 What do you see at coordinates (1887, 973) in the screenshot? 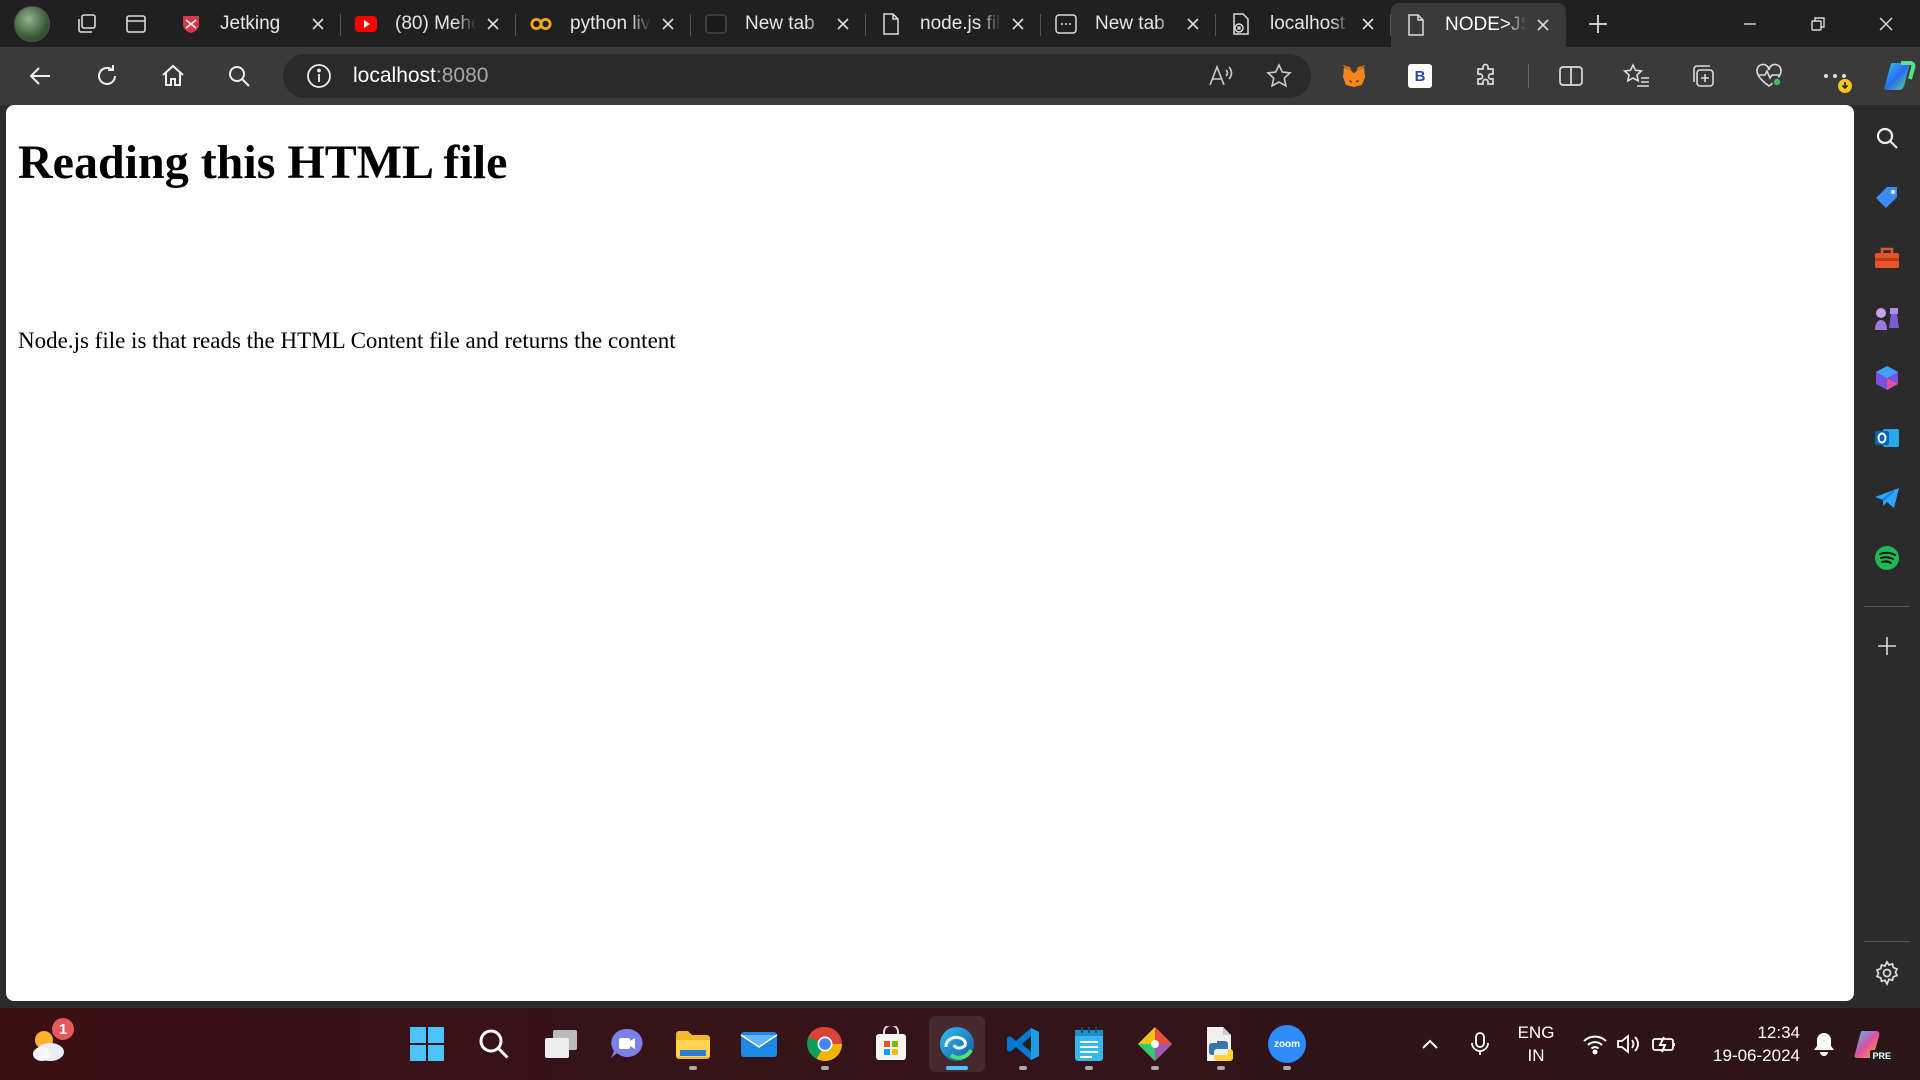
I see `sidebar-settings-button` at bounding box center [1887, 973].